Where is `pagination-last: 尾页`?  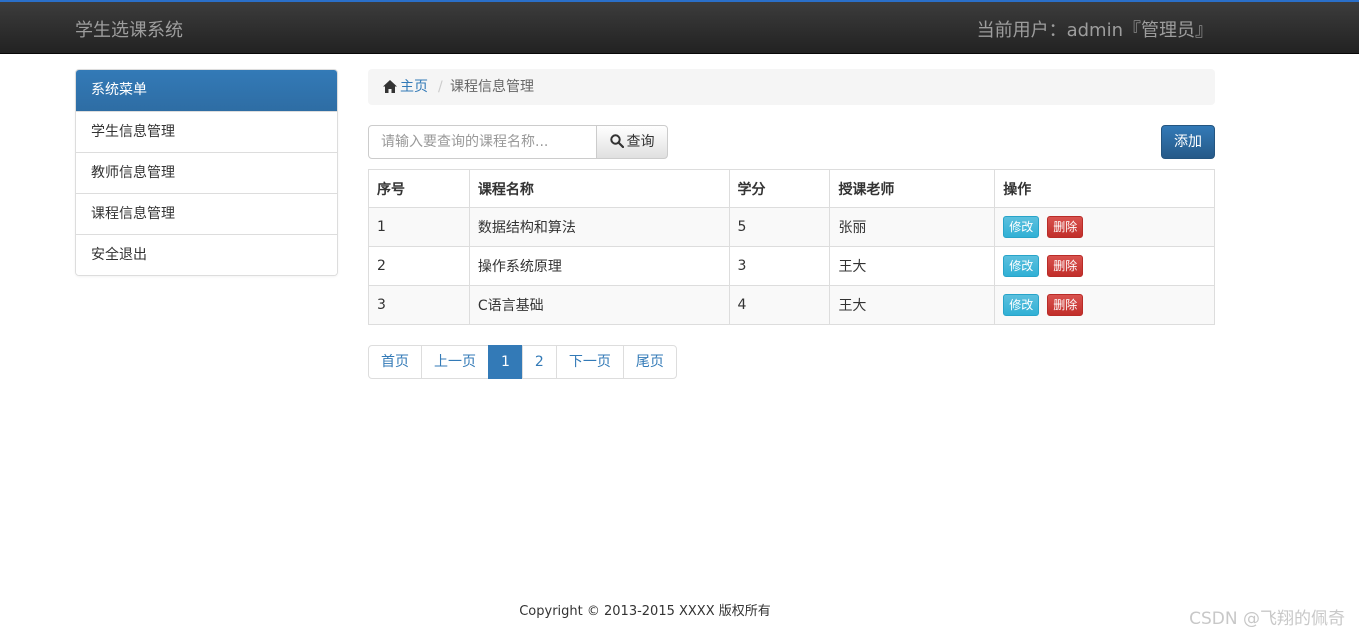 pagination-last: 尾页 is located at coordinates (649, 362).